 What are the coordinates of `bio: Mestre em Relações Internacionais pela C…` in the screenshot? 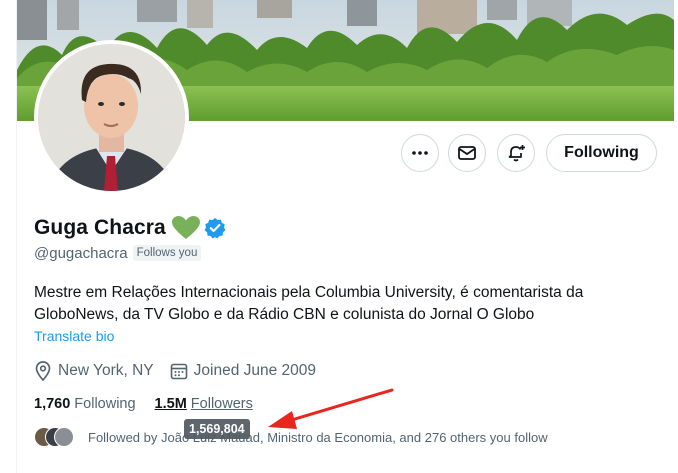 It's located at (309, 303).